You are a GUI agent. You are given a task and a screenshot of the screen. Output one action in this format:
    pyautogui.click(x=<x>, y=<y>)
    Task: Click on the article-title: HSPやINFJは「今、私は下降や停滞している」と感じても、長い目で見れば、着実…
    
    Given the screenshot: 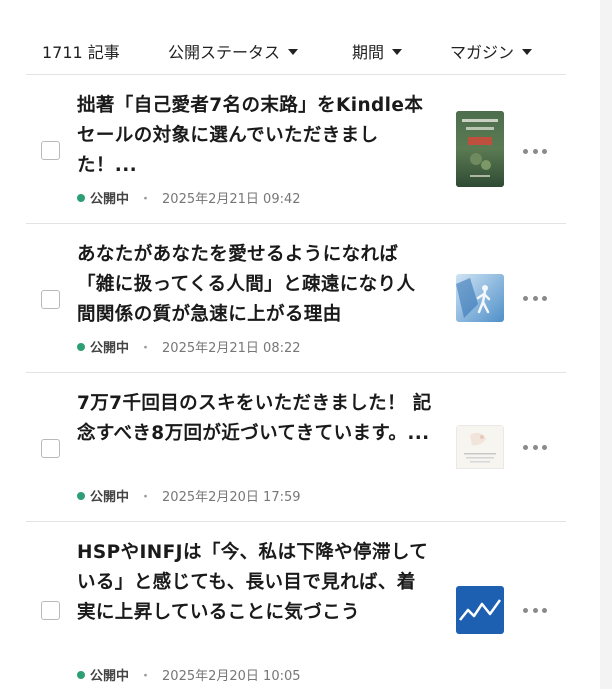 What is the action you would take?
    pyautogui.click(x=255, y=583)
    